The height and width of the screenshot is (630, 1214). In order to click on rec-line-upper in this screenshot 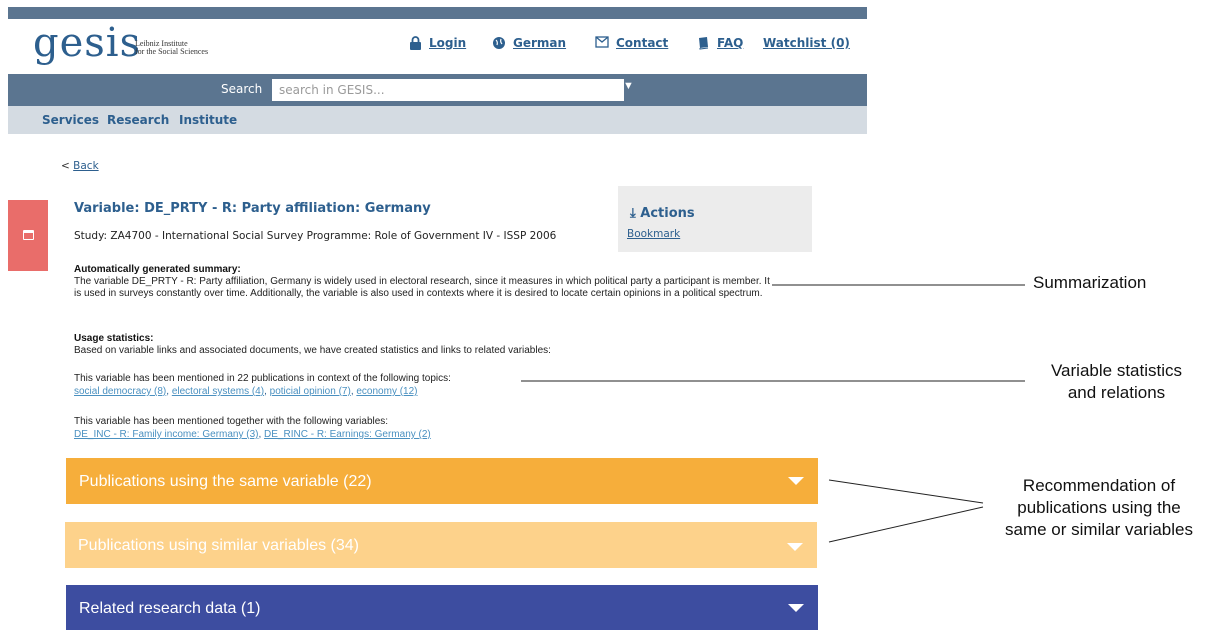, I will do `click(906, 491)`.